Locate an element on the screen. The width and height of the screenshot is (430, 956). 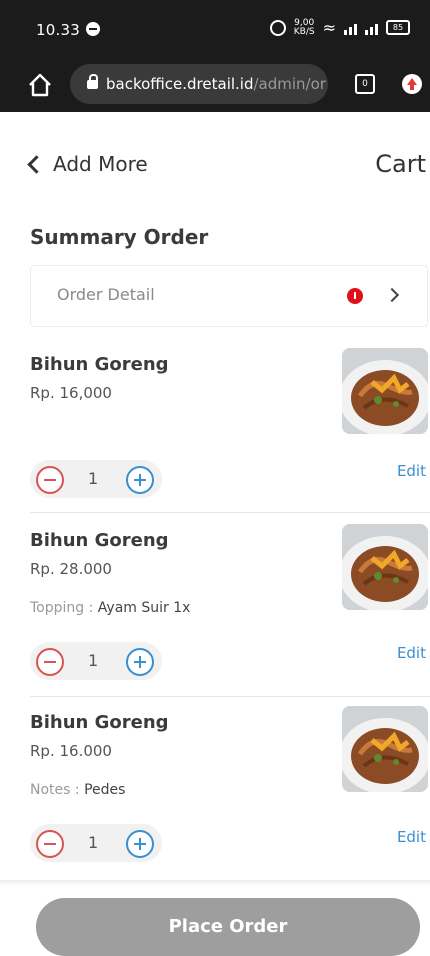
item-notes: Notes : Pedes is located at coordinates (77, 790).